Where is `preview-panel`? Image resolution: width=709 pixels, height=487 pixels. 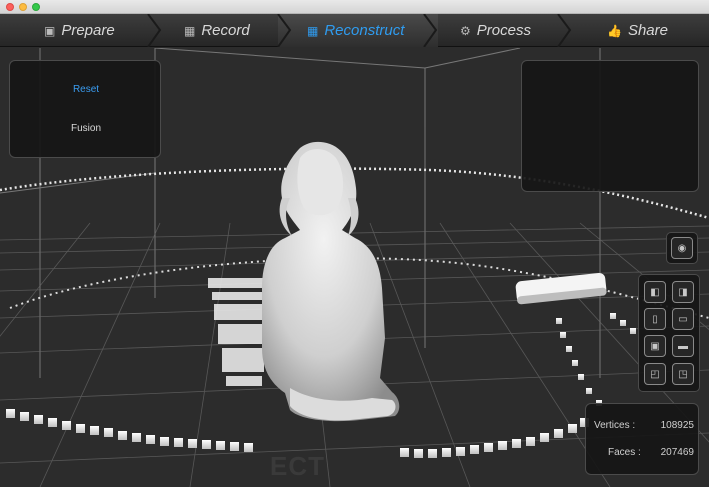 preview-panel is located at coordinates (610, 126).